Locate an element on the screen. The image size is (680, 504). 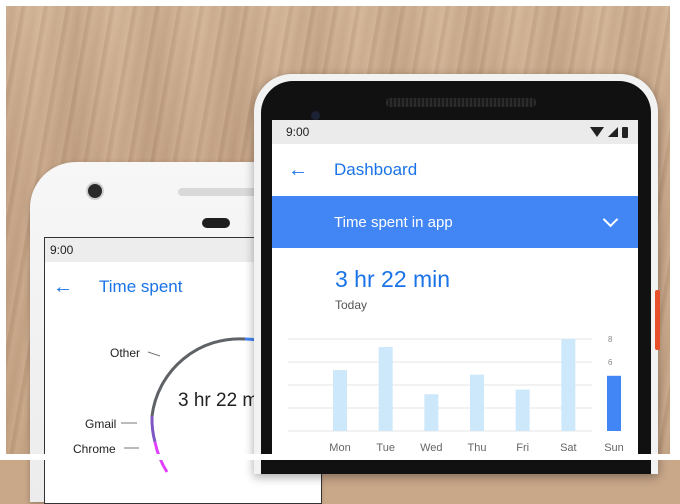
app-bar: ← Dashboard is located at coordinates (455, 170).